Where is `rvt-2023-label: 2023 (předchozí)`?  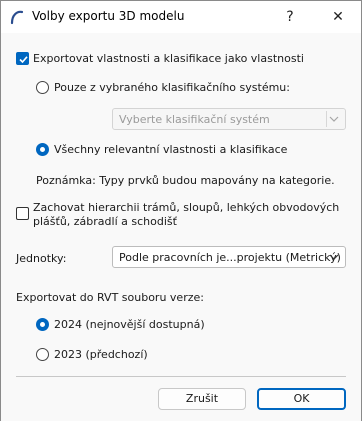 rvt-2023-label: 2023 (předchozí) is located at coordinates (101, 354).